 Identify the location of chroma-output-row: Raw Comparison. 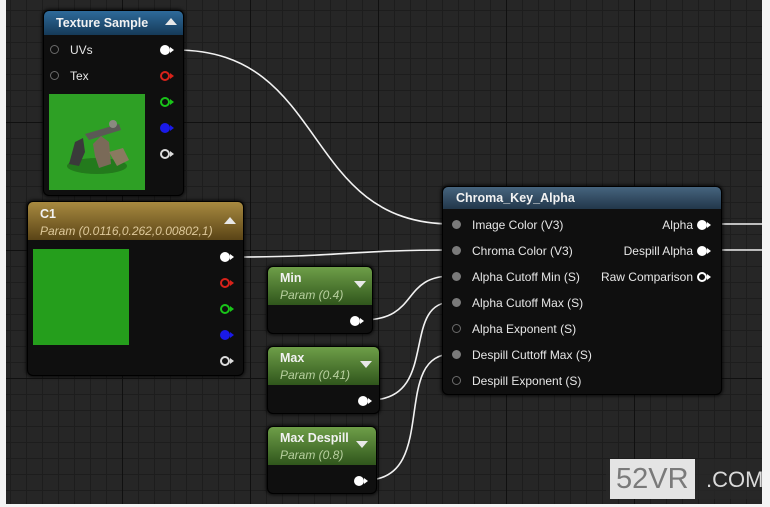
(659, 277).